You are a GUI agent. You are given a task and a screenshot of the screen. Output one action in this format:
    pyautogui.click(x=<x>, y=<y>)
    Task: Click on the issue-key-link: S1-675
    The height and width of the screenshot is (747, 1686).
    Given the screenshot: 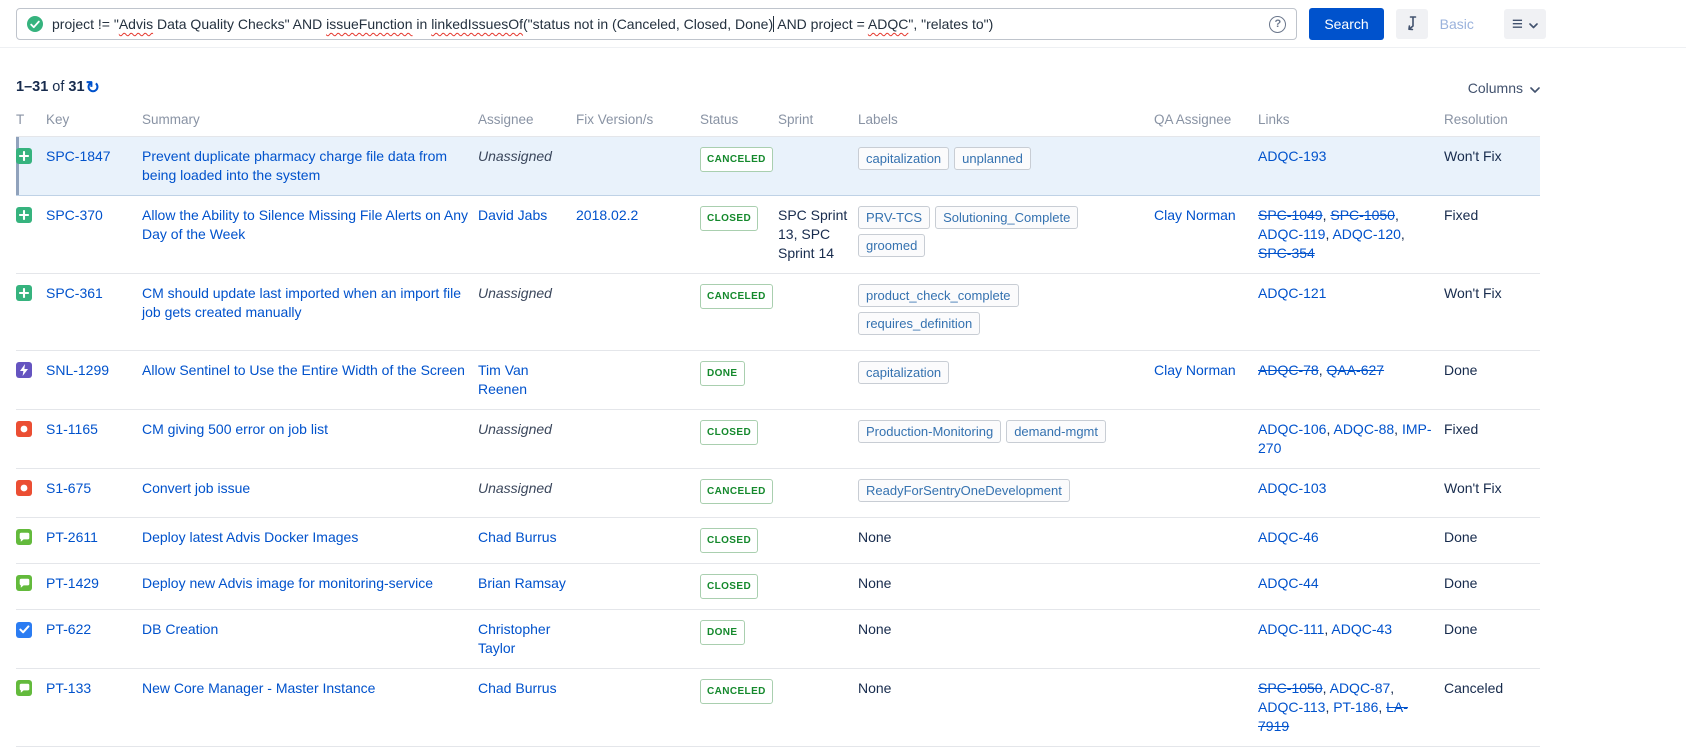 What is the action you would take?
    pyautogui.click(x=68, y=488)
    